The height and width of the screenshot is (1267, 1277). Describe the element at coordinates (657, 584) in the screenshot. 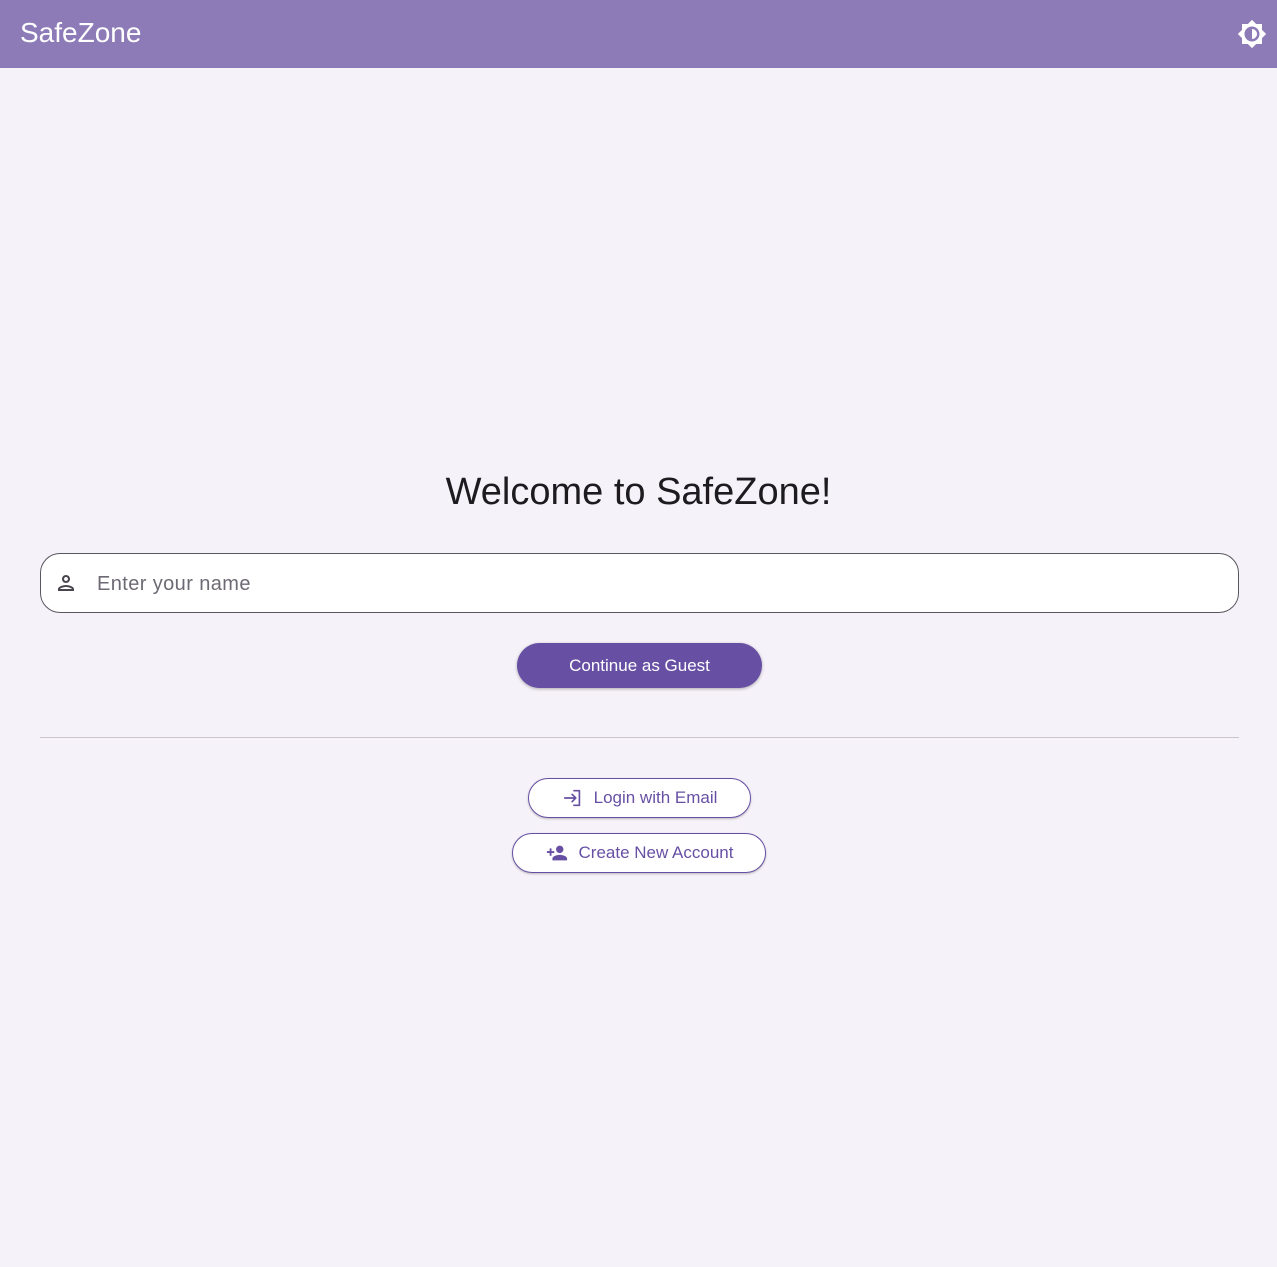

I see `name-input` at that location.